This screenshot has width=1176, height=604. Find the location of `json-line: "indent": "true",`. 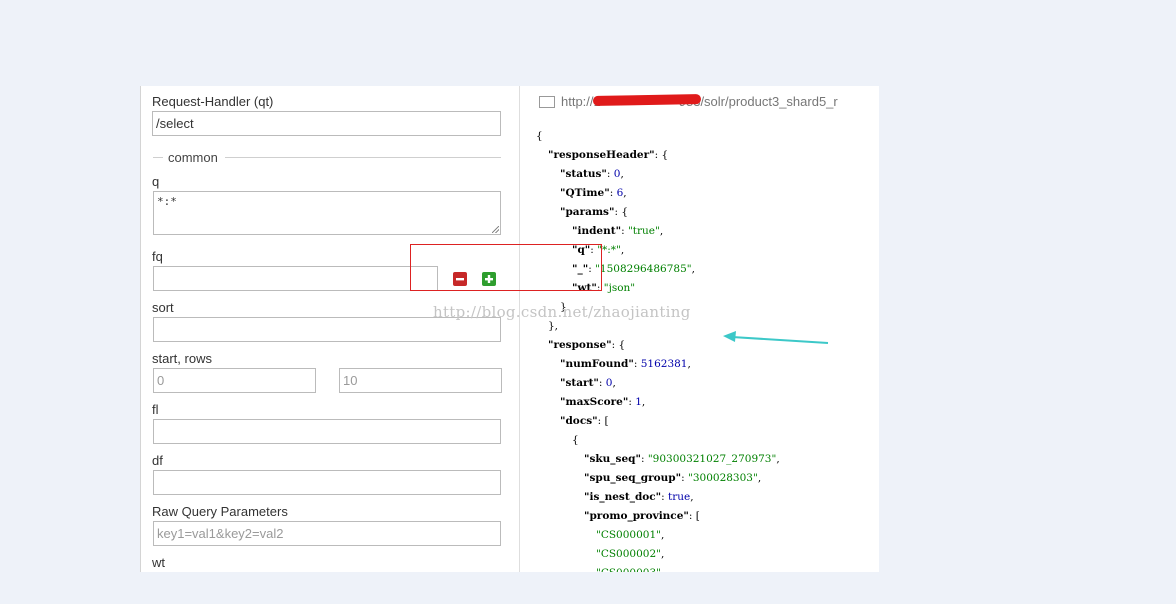

json-line: "indent": "true", is located at coordinates (617, 231).